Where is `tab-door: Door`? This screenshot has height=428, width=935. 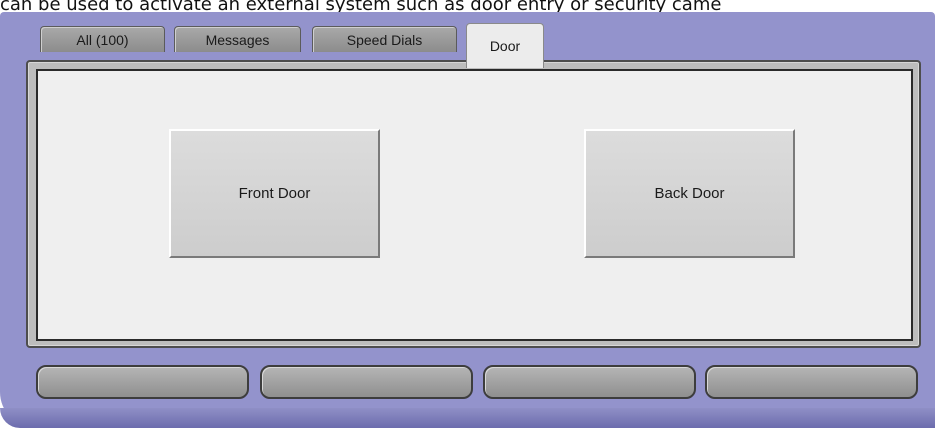
tab-door: Door is located at coordinates (505, 45).